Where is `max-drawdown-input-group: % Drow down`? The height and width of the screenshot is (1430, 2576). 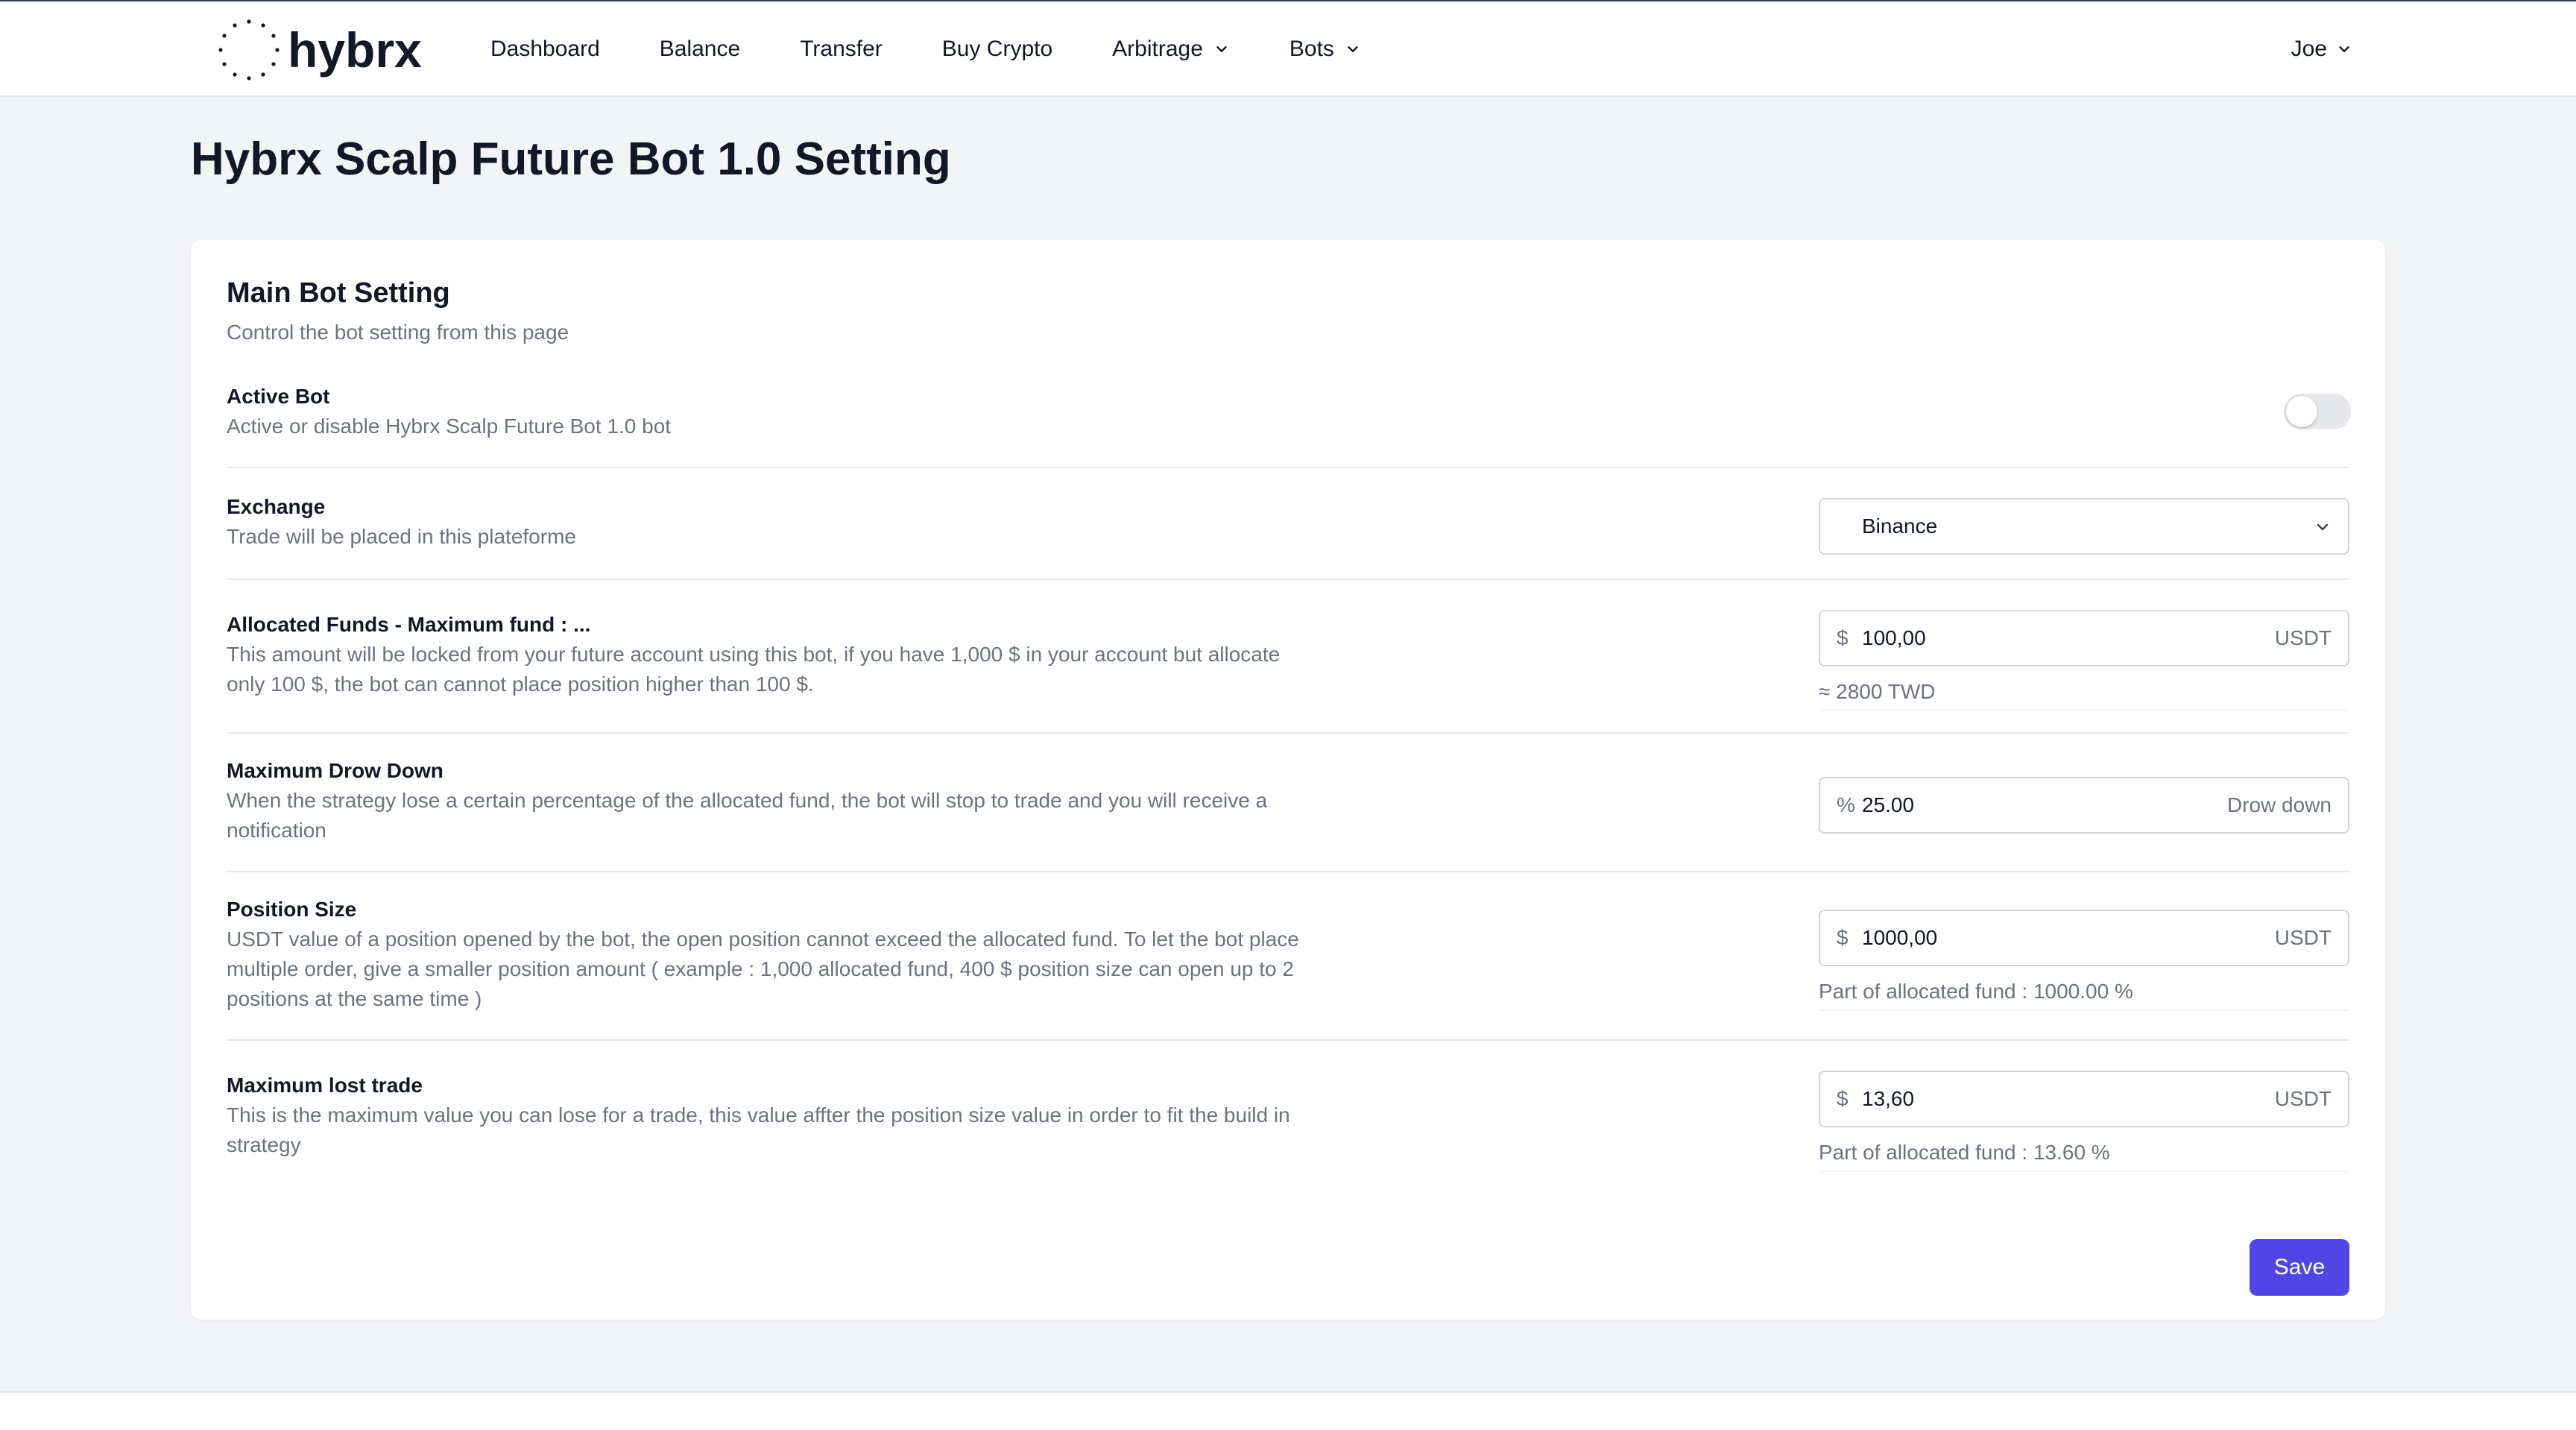
max-drawdown-input-group: % Drow down is located at coordinates (2084, 805).